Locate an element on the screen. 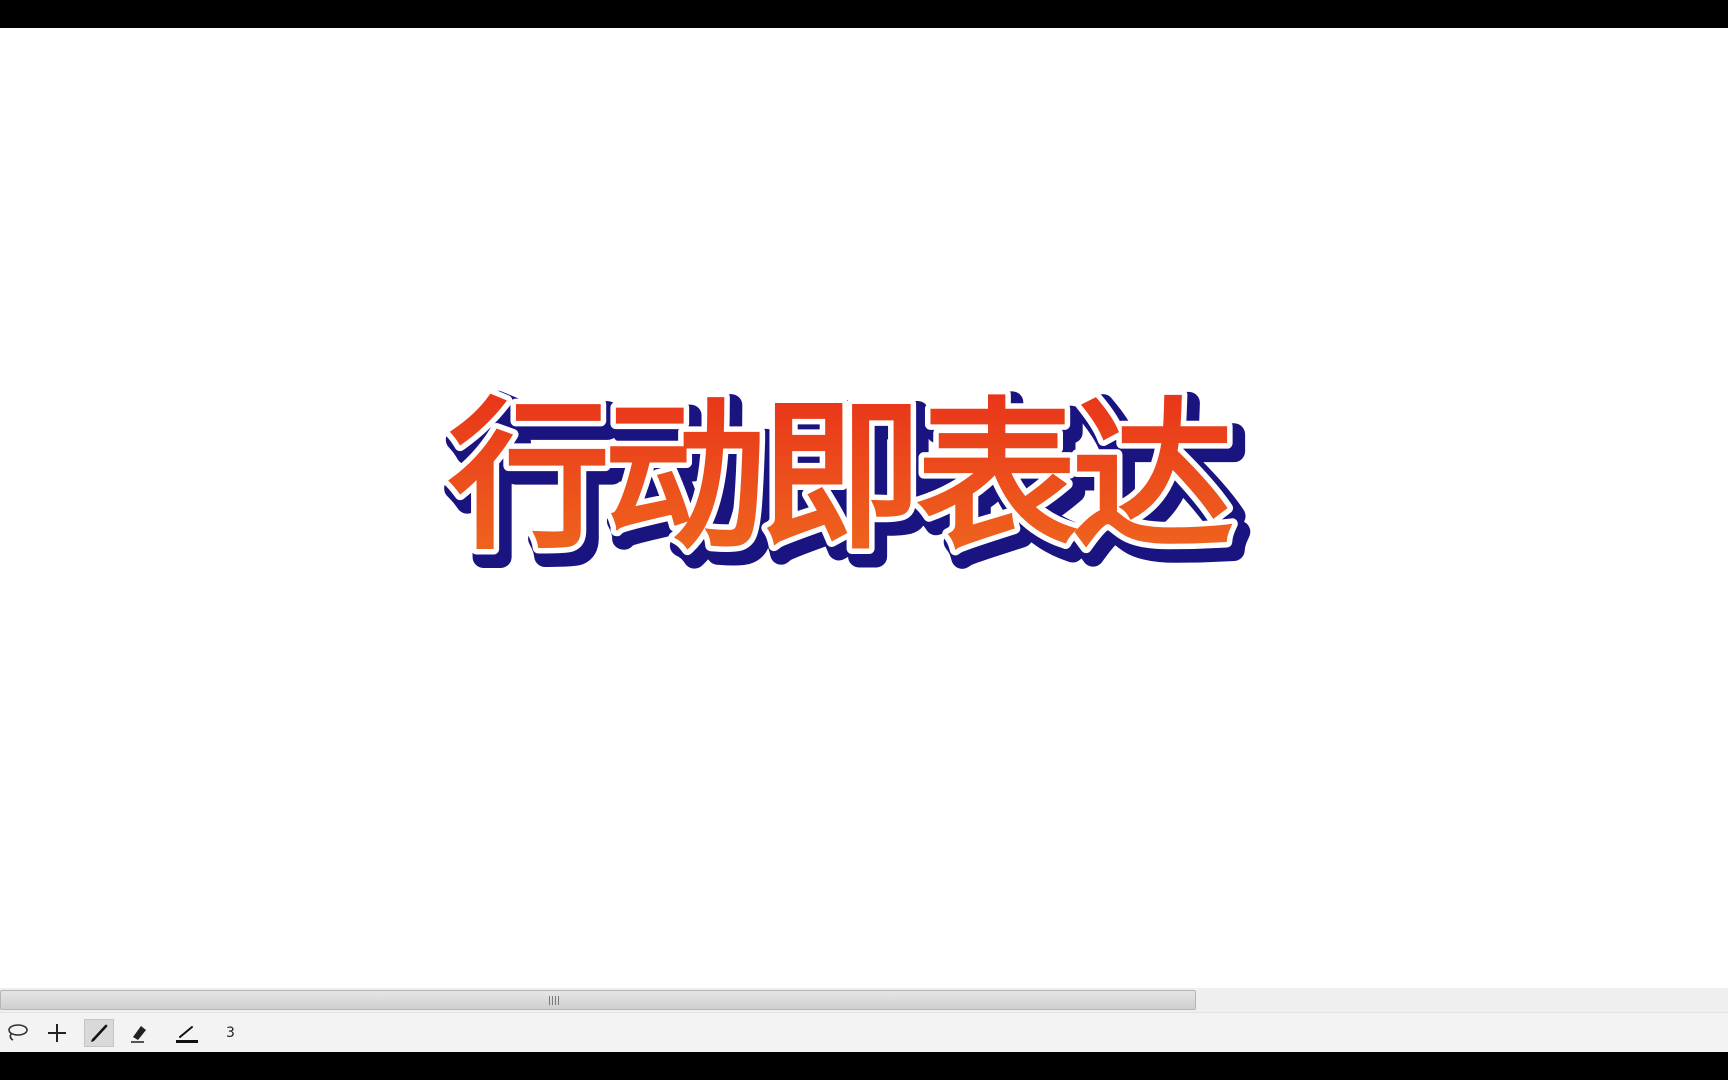 The image size is (1728, 1080). top-letterbox is located at coordinates (864, 14).